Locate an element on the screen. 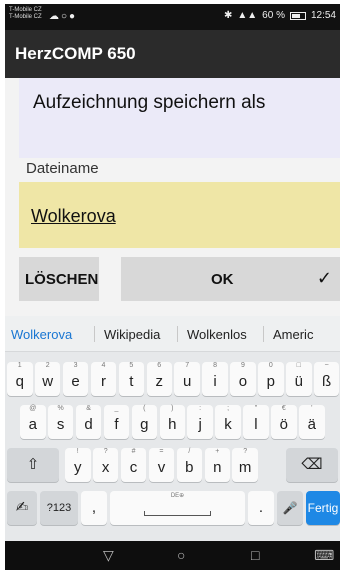  suggestion-1: Wolkerova is located at coordinates (41, 334).